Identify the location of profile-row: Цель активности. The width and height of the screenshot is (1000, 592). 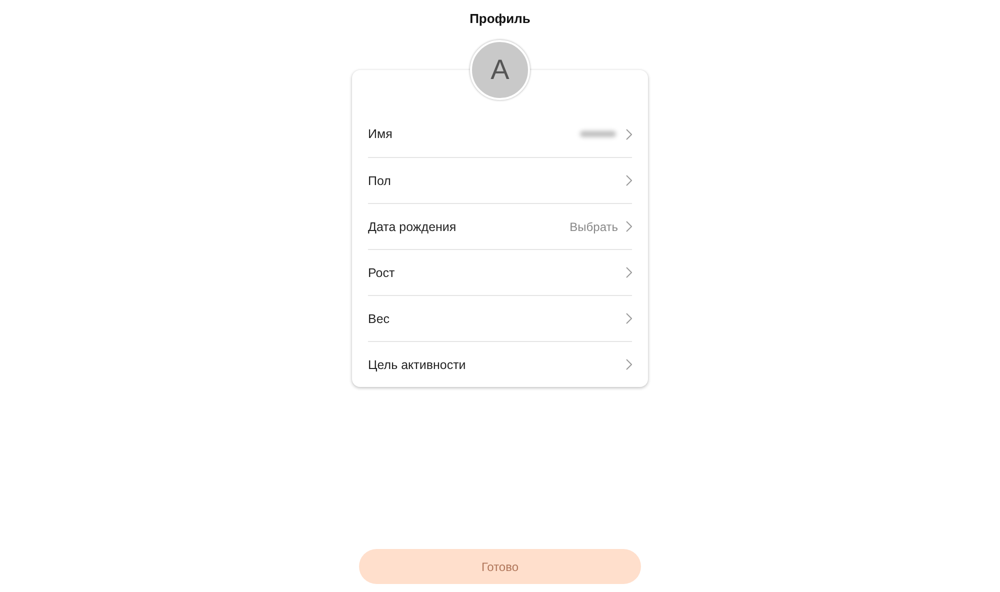
(500, 364).